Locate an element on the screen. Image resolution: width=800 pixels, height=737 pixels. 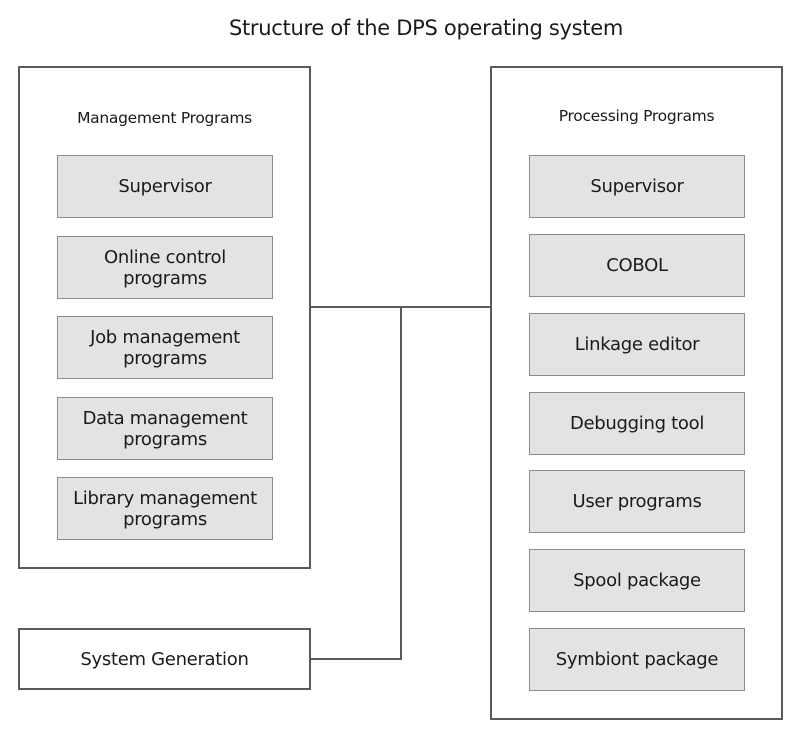
processing-item: Supervisor is located at coordinates (637, 186).